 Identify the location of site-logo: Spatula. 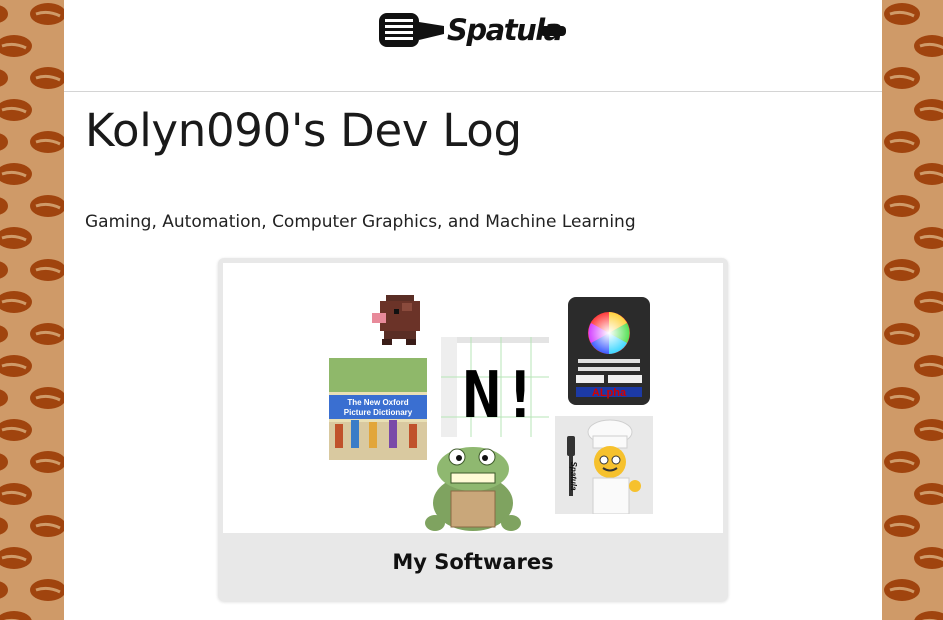
(474, 32).